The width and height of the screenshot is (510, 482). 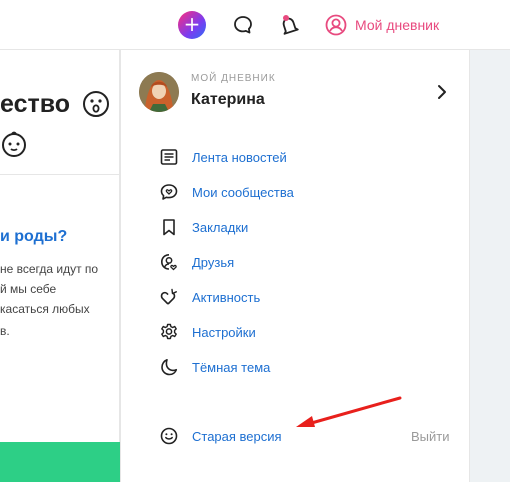 What do you see at coordinates (159, 92) in the screenshot?
I see `avatar` at bounding box center [159, 92].